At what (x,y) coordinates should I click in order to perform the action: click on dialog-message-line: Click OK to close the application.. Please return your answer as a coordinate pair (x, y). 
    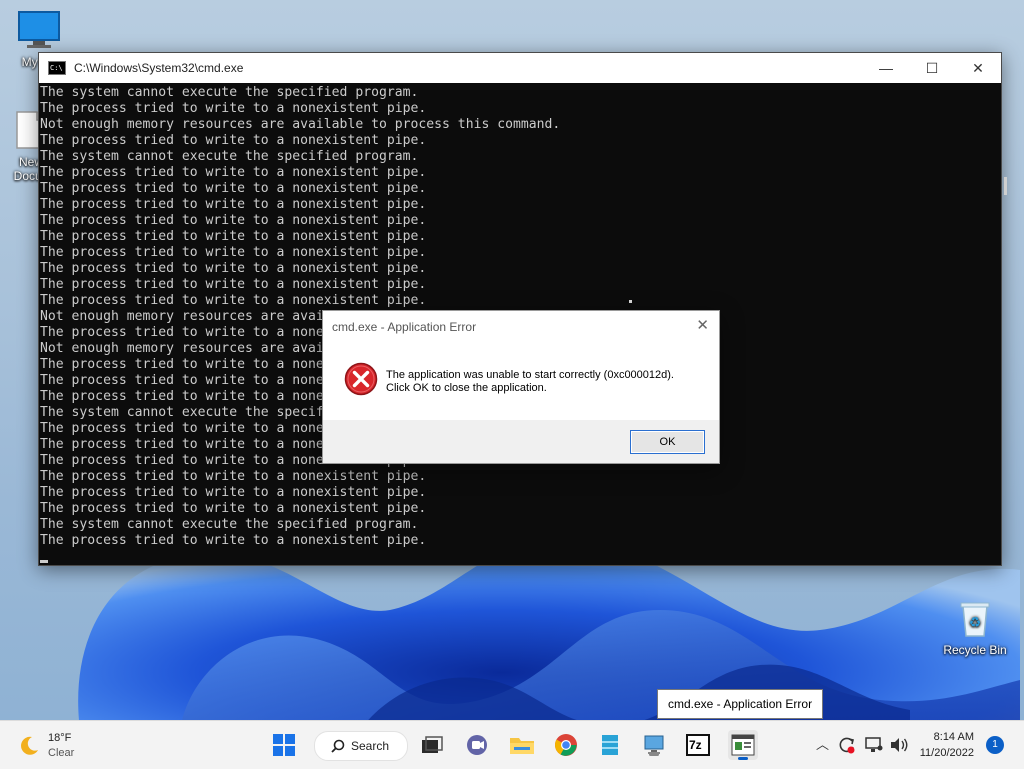
    Looking at the image, I should click on (466, 388).